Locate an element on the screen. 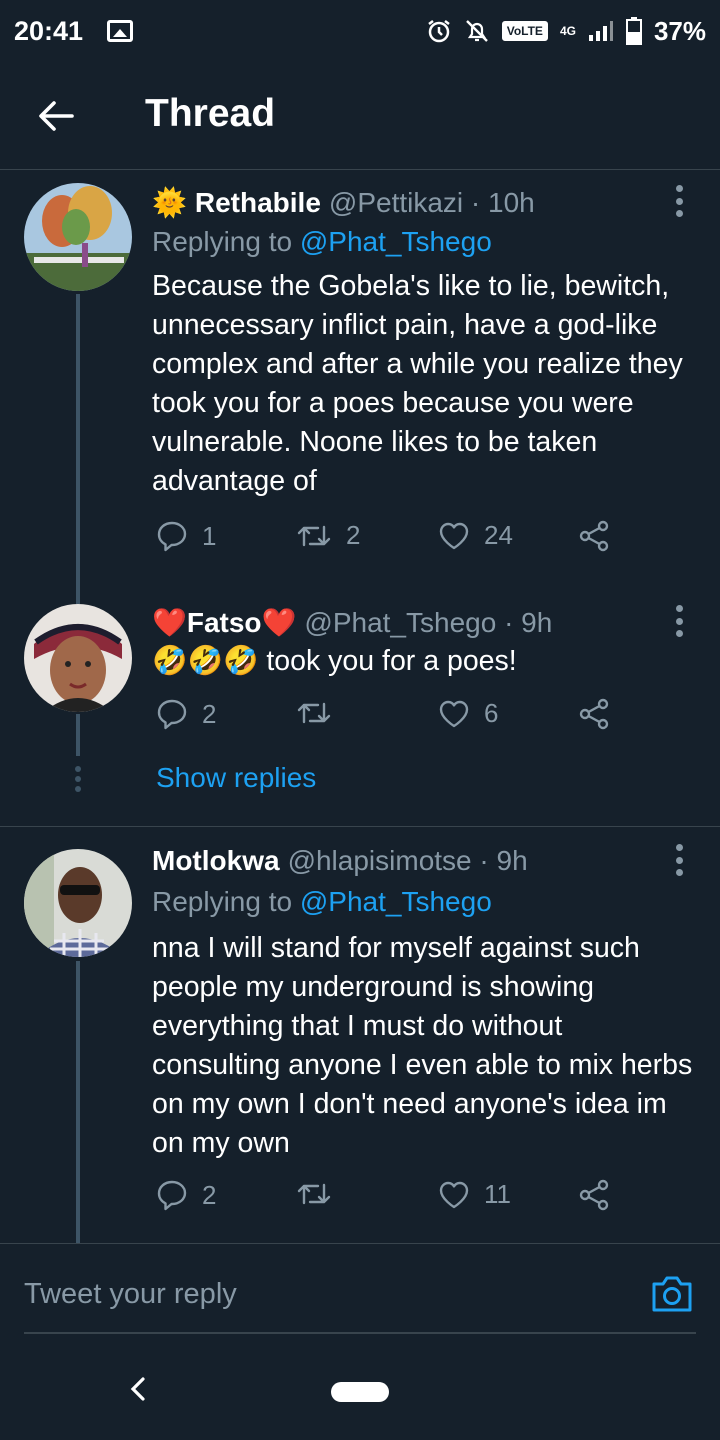  handle-and-time: @Phat_Tshego · 9h is located at coordinates (428, 622).